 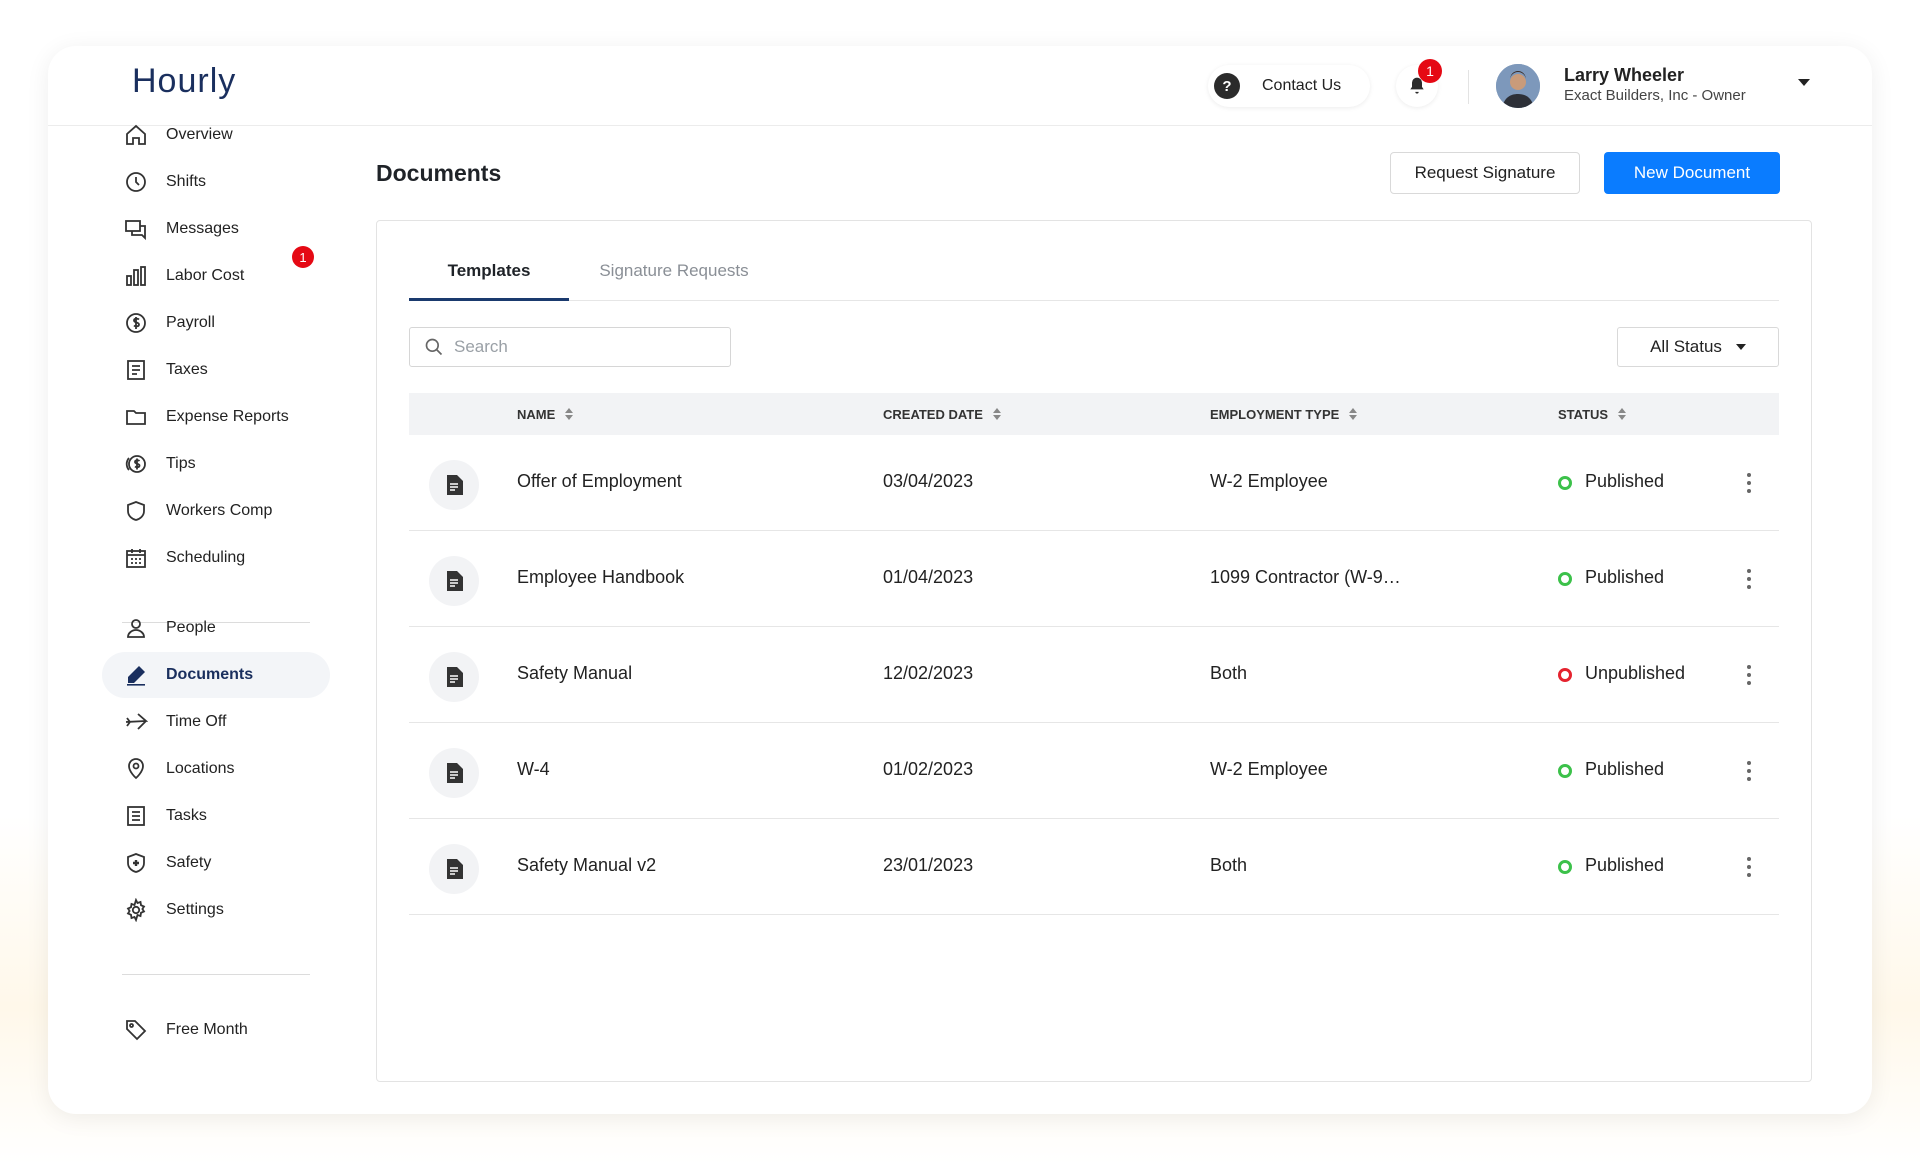 I want to click on sidebar-item-documents: Documents, so click(x=216, y=675).